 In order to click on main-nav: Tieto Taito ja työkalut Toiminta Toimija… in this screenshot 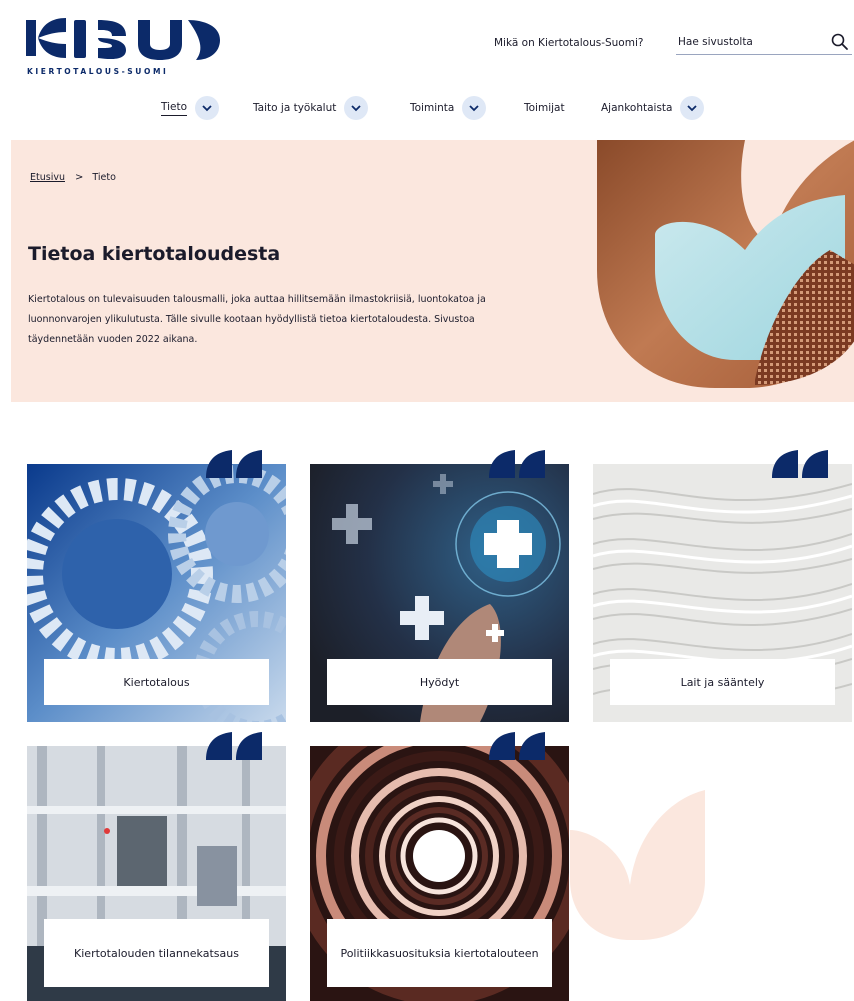, I will do `click(427, 108)`.